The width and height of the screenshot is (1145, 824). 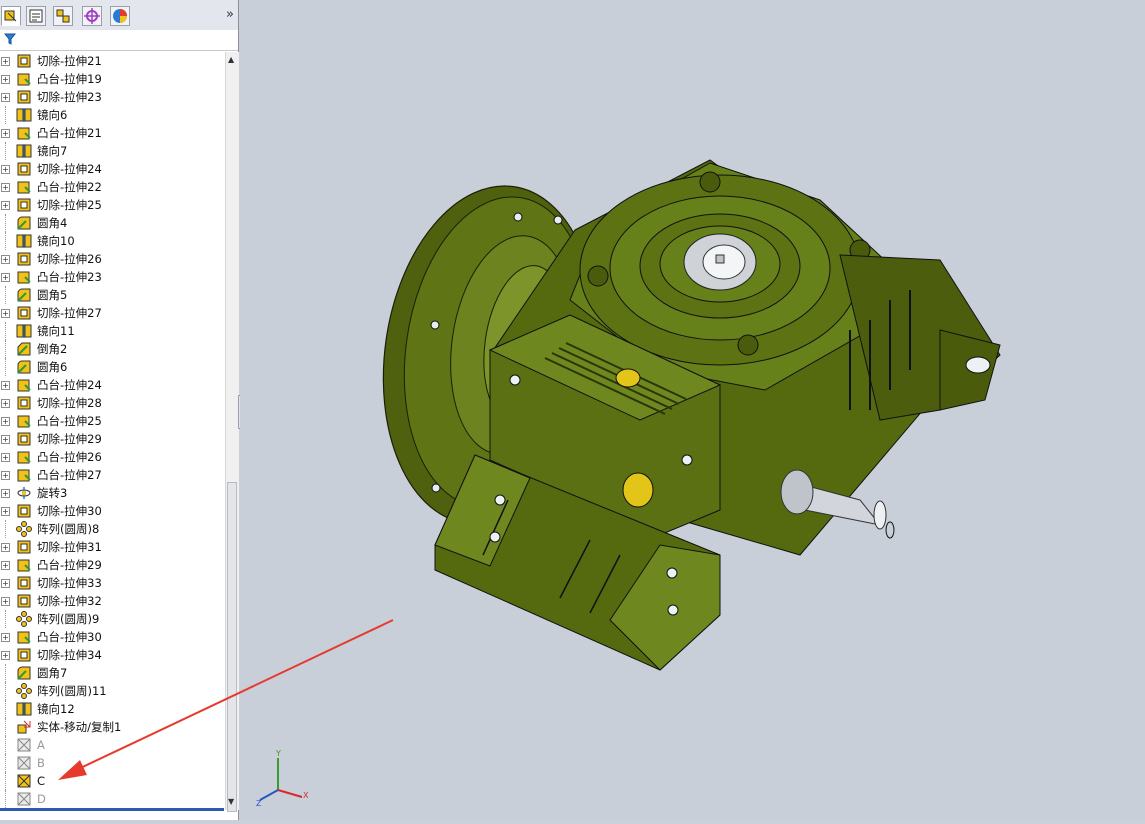 I want to click on tree-item: + 旋转3, so click(x=112, y=493).